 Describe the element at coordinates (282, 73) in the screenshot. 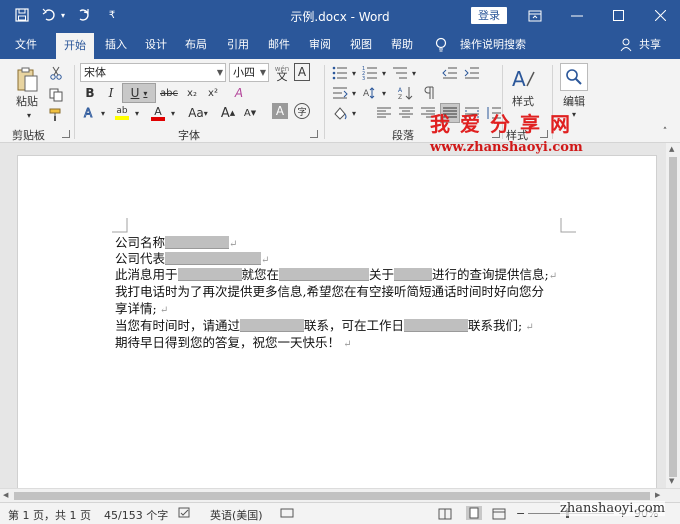

I see `phonetic-guide-icon: wén 文` at that location.